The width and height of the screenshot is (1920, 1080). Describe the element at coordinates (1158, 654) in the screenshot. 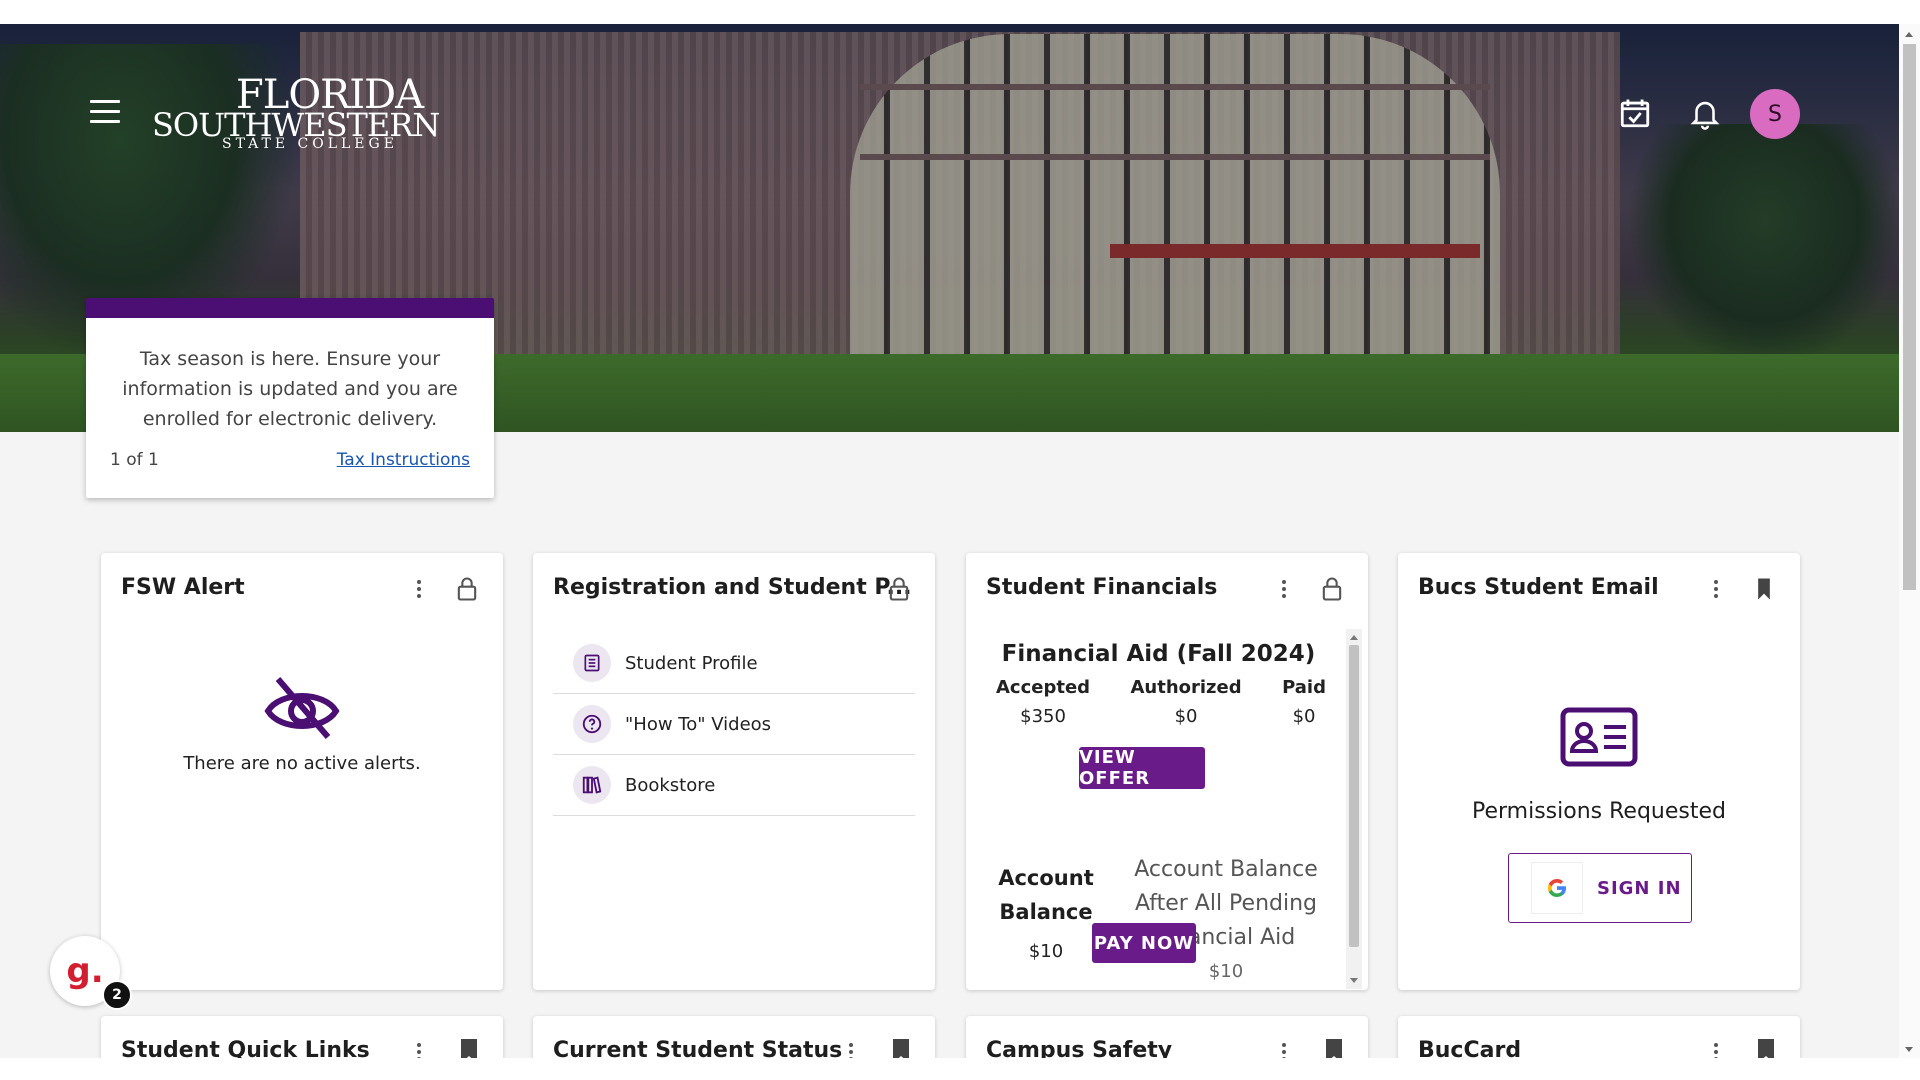

I see `financial-aid-heading: Financial Aid (Fall 2024)` at that location.